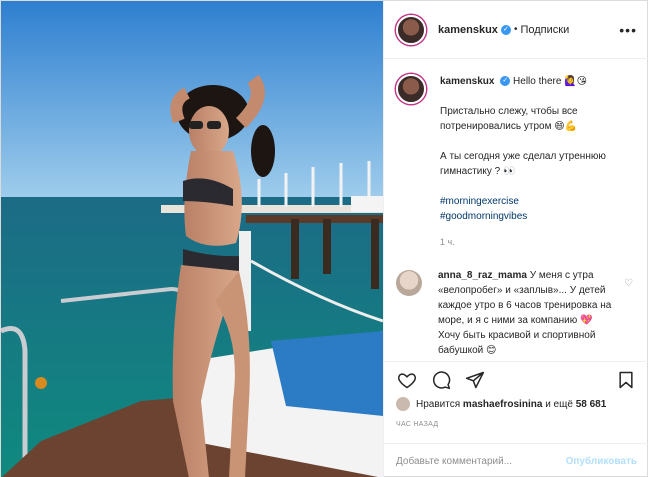  I want to click on author-username: kamenskux, so click(468, 30).